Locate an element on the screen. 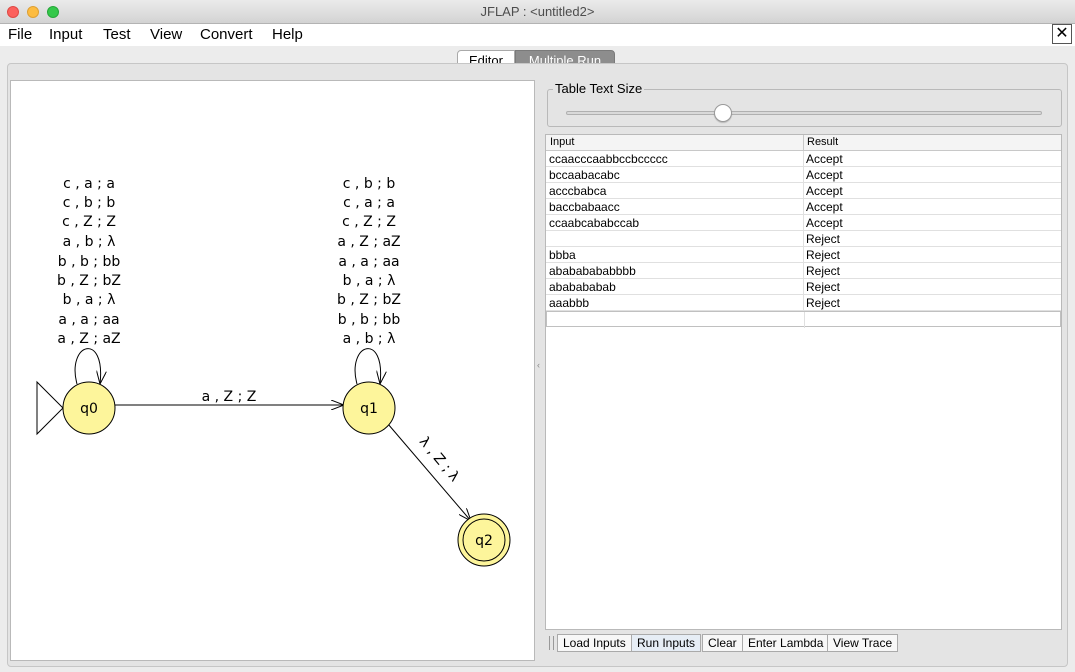 The image size is (1075, 672). table-row-empty is located at coordinates (803, 319).